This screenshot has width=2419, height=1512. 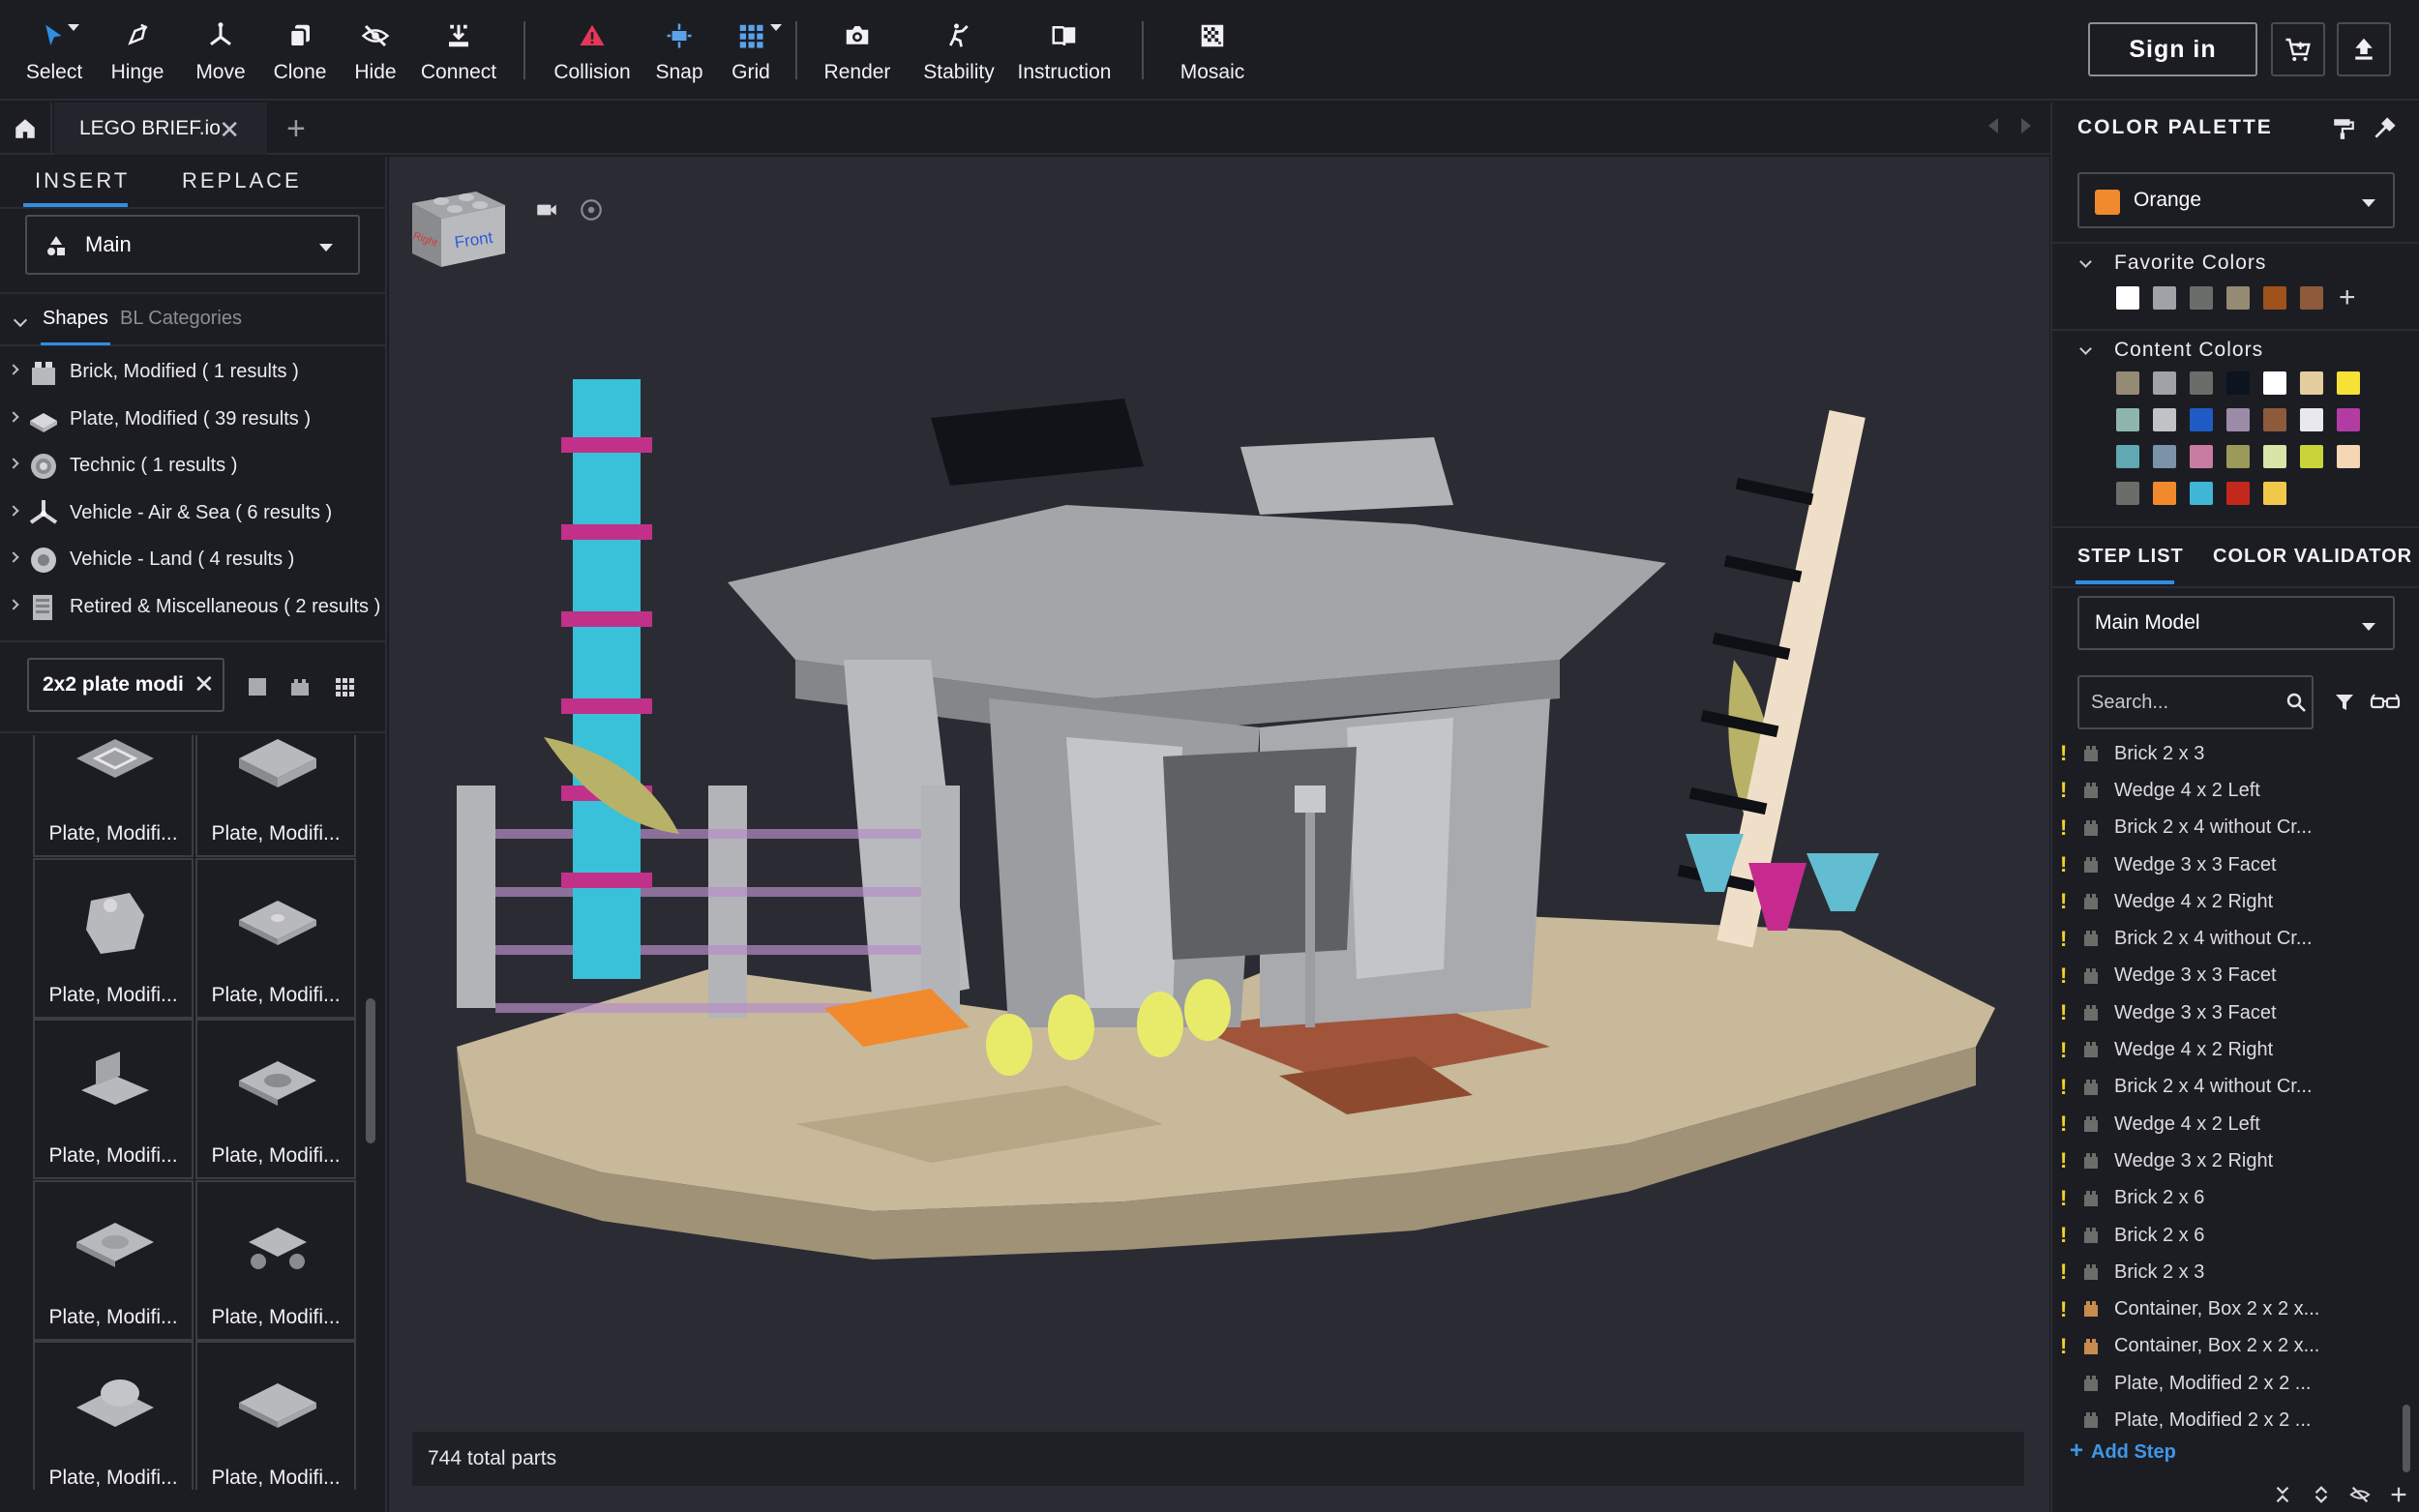 What do you see at coordinates (2130, 557) in the screenshot?
I see `tab-step-list: STEP LIST` at bounding box center [2130, 557].